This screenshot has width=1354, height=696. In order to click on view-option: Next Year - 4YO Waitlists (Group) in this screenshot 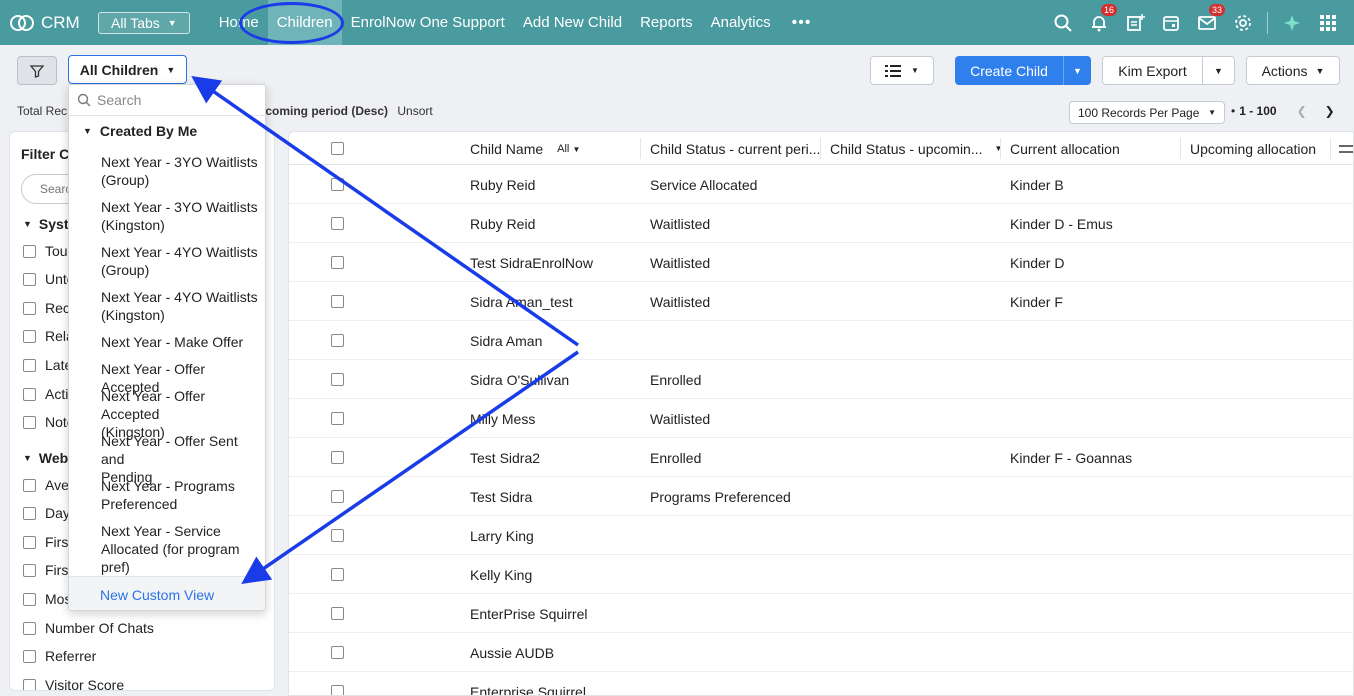, I will do `click(181, 261)`.